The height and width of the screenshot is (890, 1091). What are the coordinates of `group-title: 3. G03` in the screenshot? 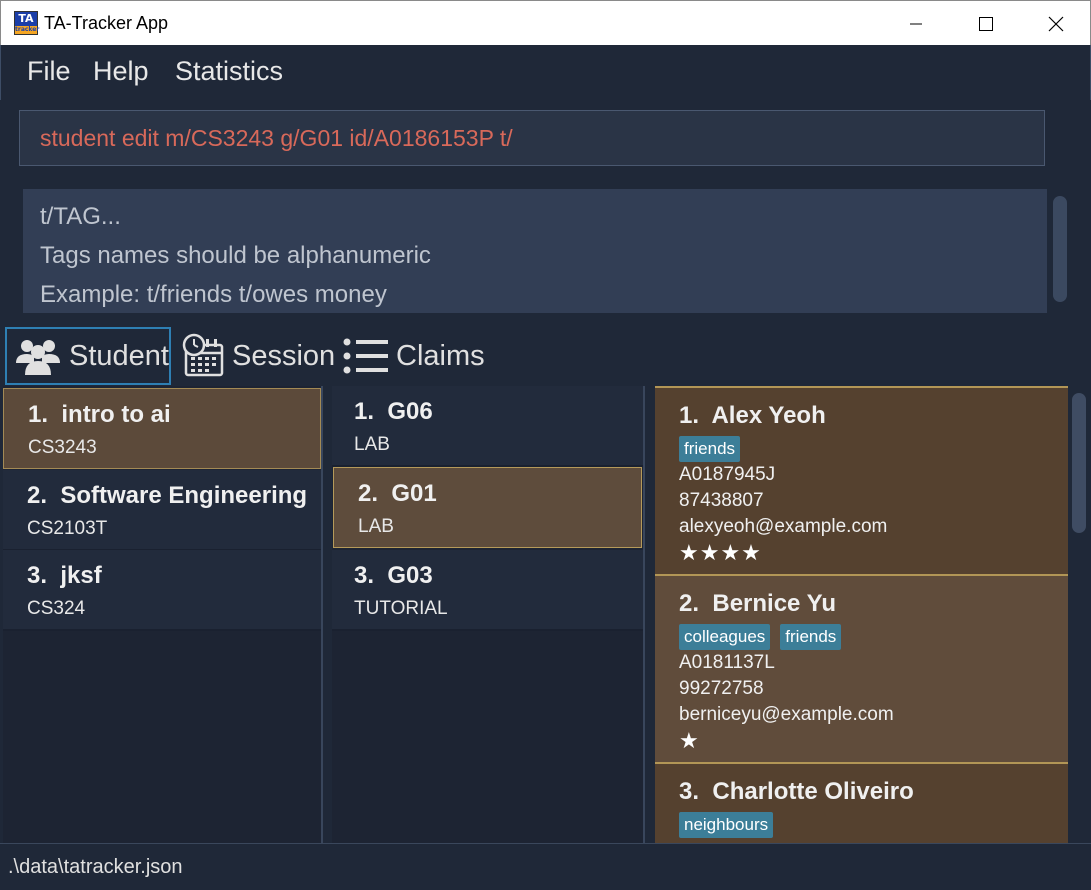 It's located at (393, 575).